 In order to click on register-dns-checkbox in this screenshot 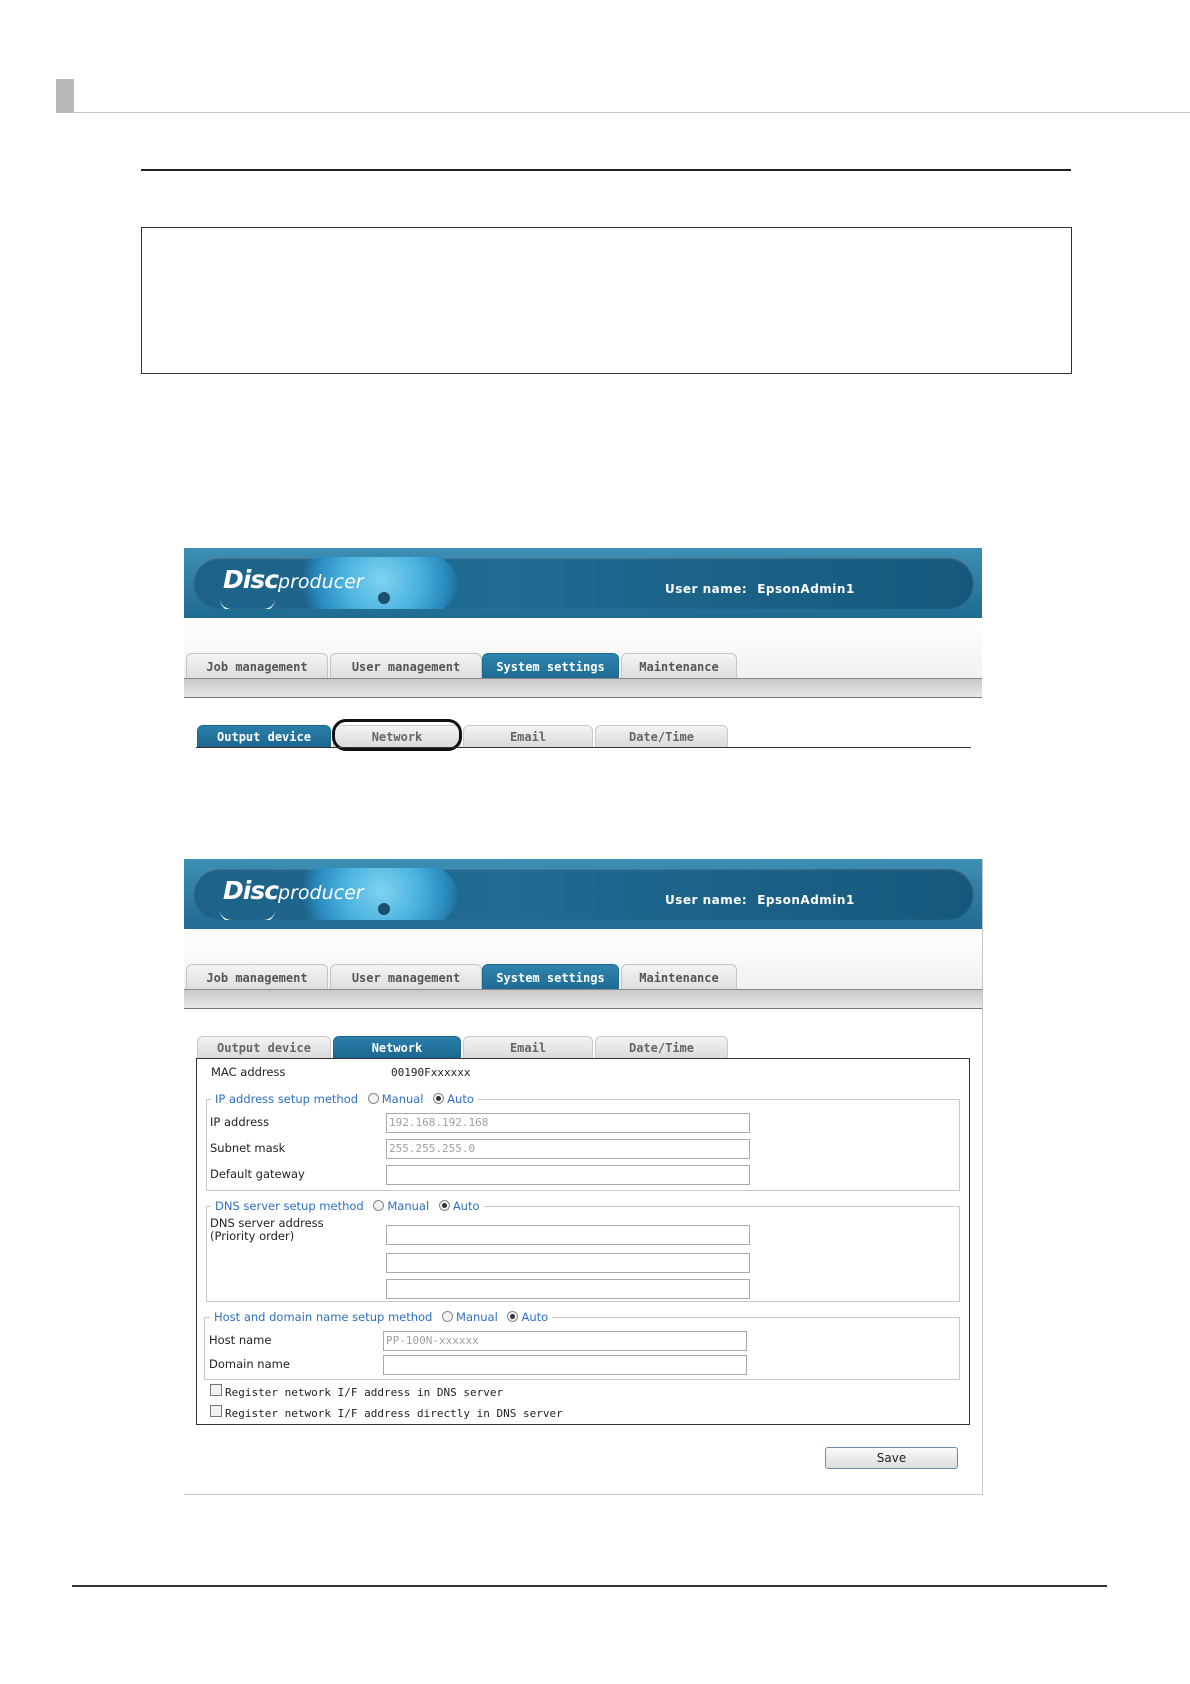, I will do `click(216, 1390)`.